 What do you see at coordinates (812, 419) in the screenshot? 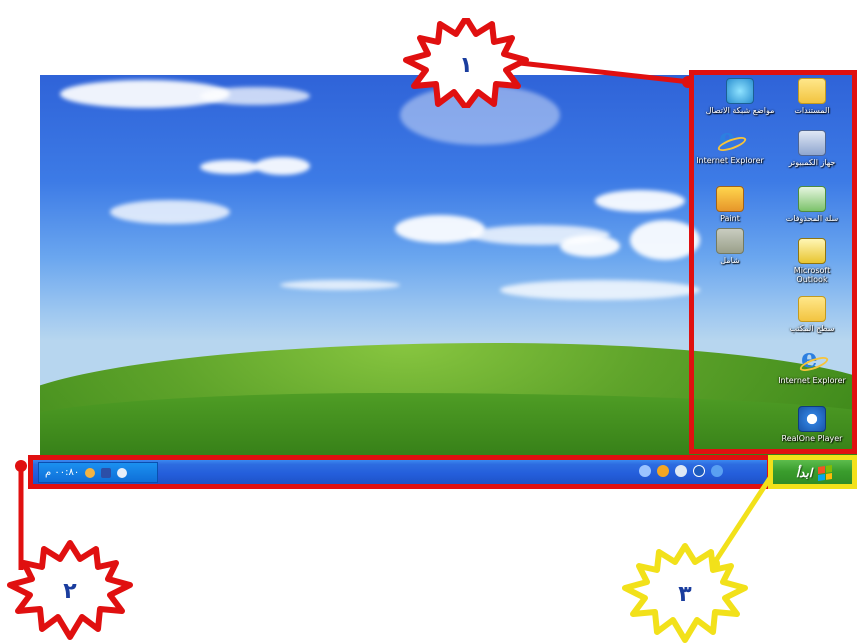
I see `realone-player-icon` at bounding box center [812, 419].